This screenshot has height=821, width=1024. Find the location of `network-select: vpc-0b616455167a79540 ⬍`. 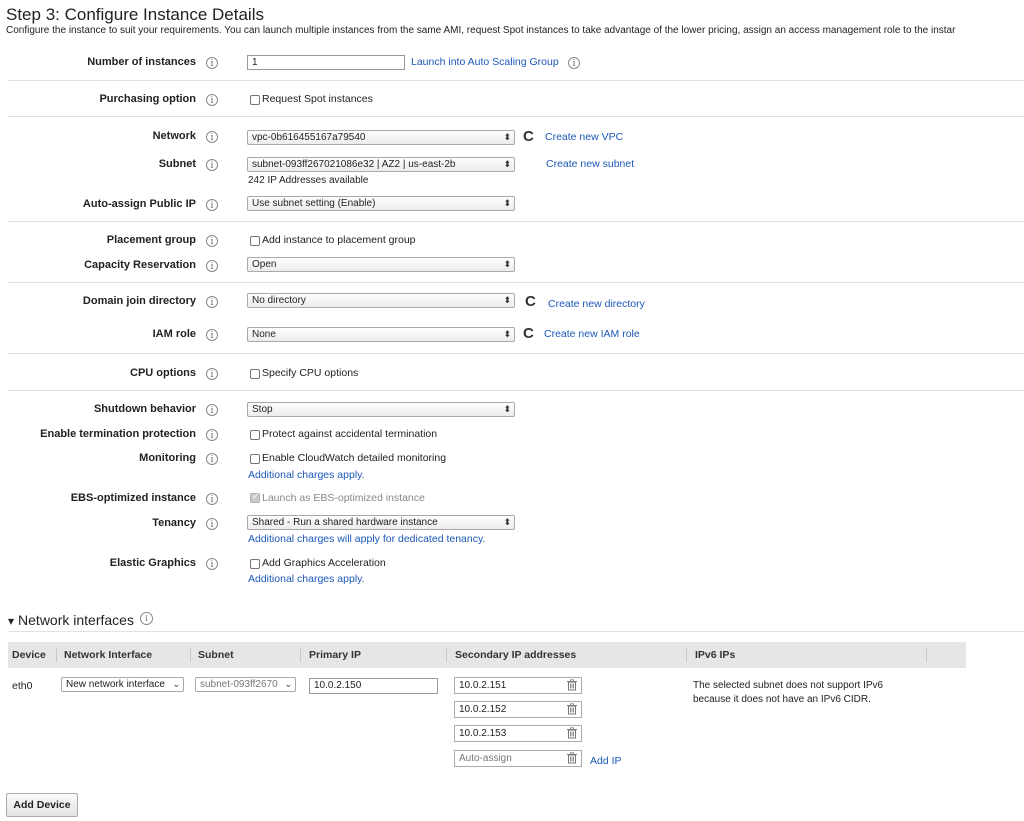

network-select: vpc-0b616455167a79540 ⬍ is located at coordinates (381, 137).